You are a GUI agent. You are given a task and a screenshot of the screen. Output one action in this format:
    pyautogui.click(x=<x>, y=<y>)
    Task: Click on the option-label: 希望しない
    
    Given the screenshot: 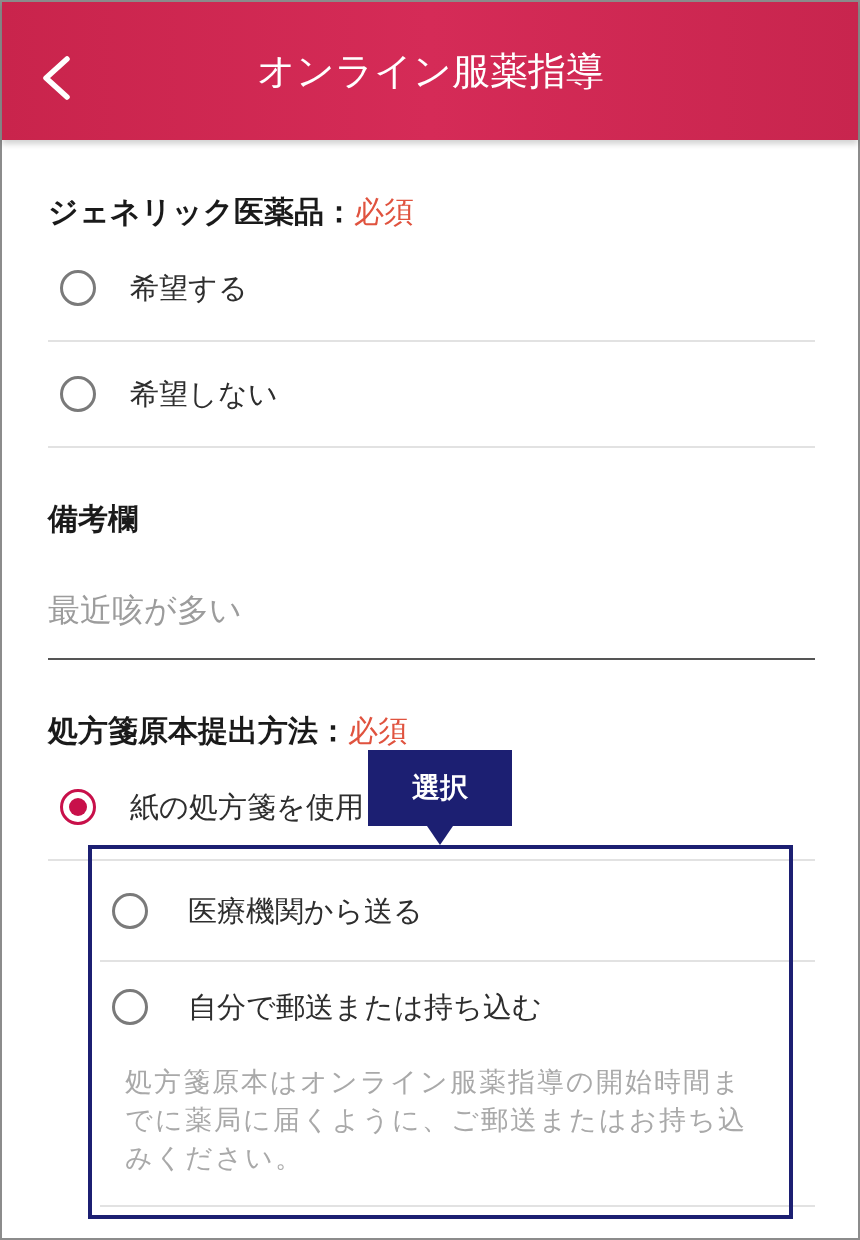 What is the action you would take?
    pyautogui.click(x=204, y=394)
    